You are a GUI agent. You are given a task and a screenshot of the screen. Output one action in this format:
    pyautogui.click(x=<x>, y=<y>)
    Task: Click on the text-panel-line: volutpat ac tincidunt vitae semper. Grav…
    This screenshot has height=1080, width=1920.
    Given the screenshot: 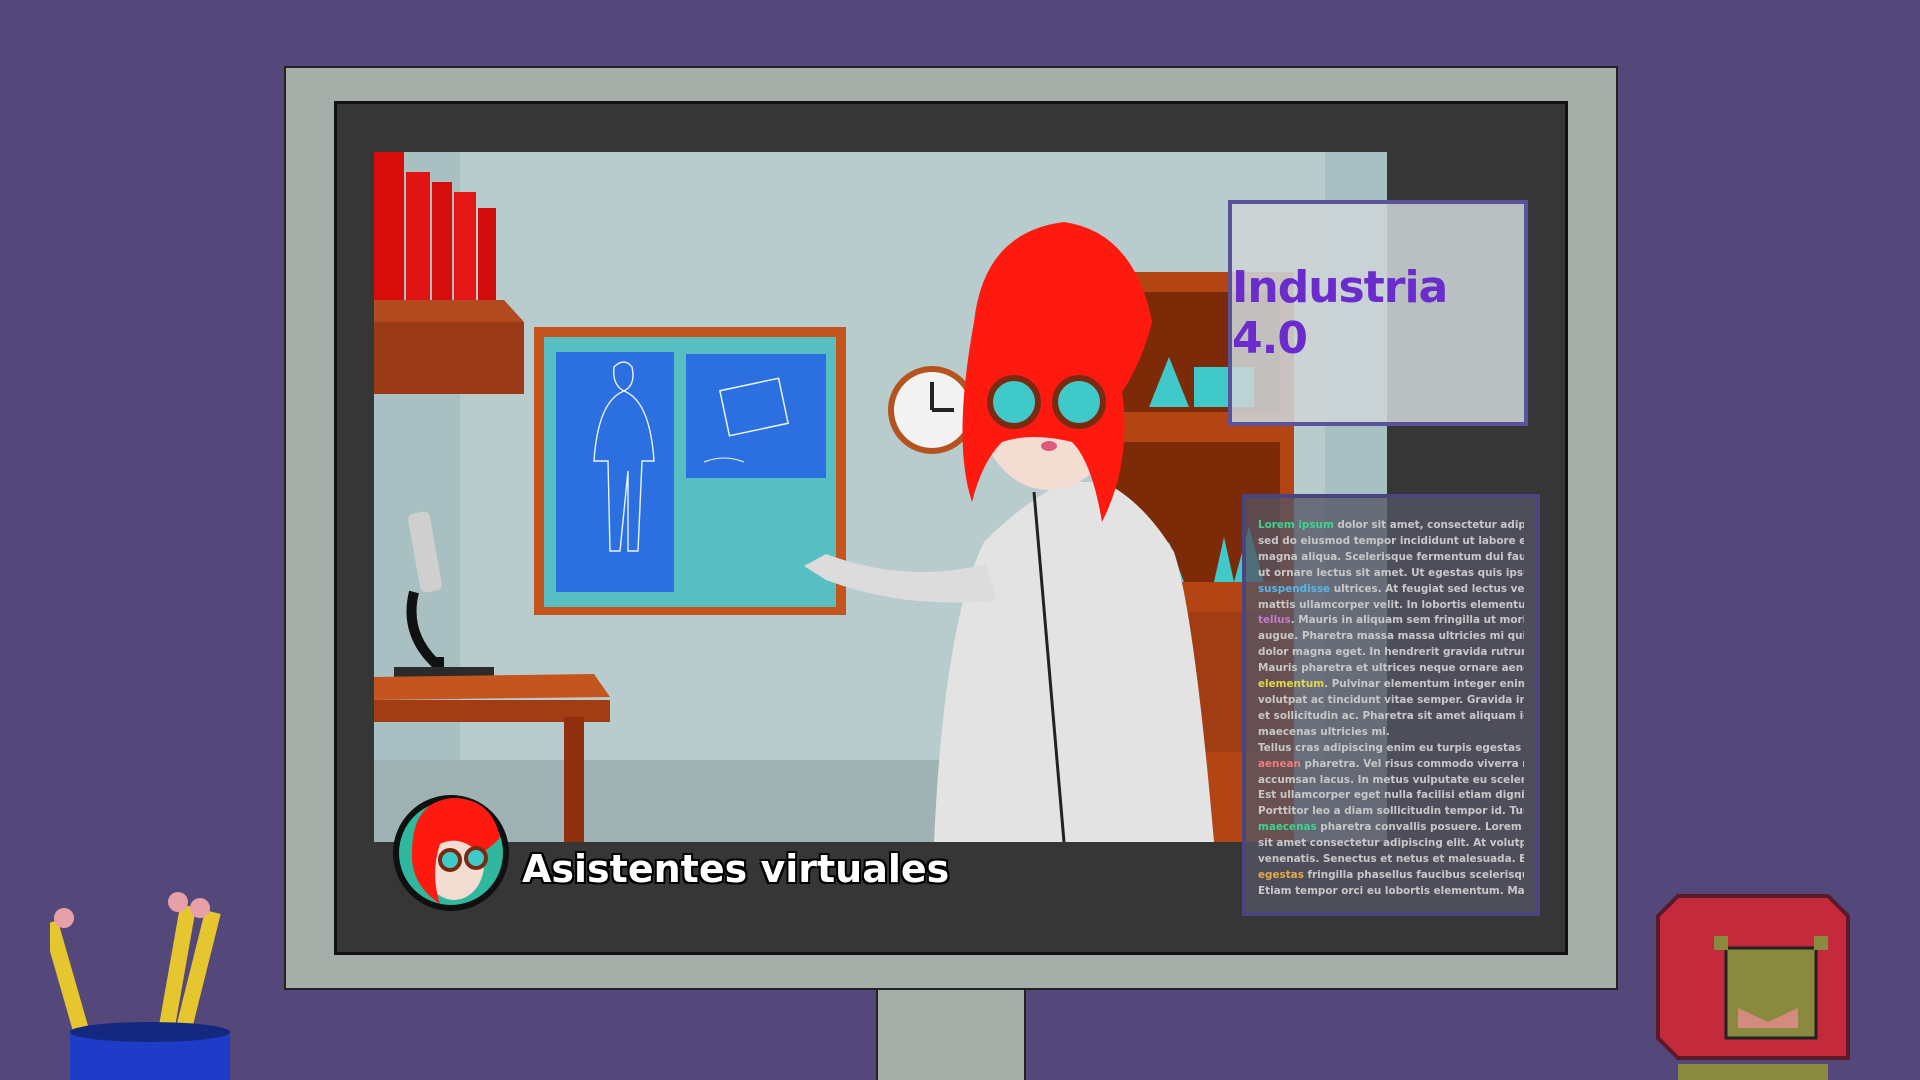 What is the action you would take?
    pyautogui.click(x=1391, y=701)
    